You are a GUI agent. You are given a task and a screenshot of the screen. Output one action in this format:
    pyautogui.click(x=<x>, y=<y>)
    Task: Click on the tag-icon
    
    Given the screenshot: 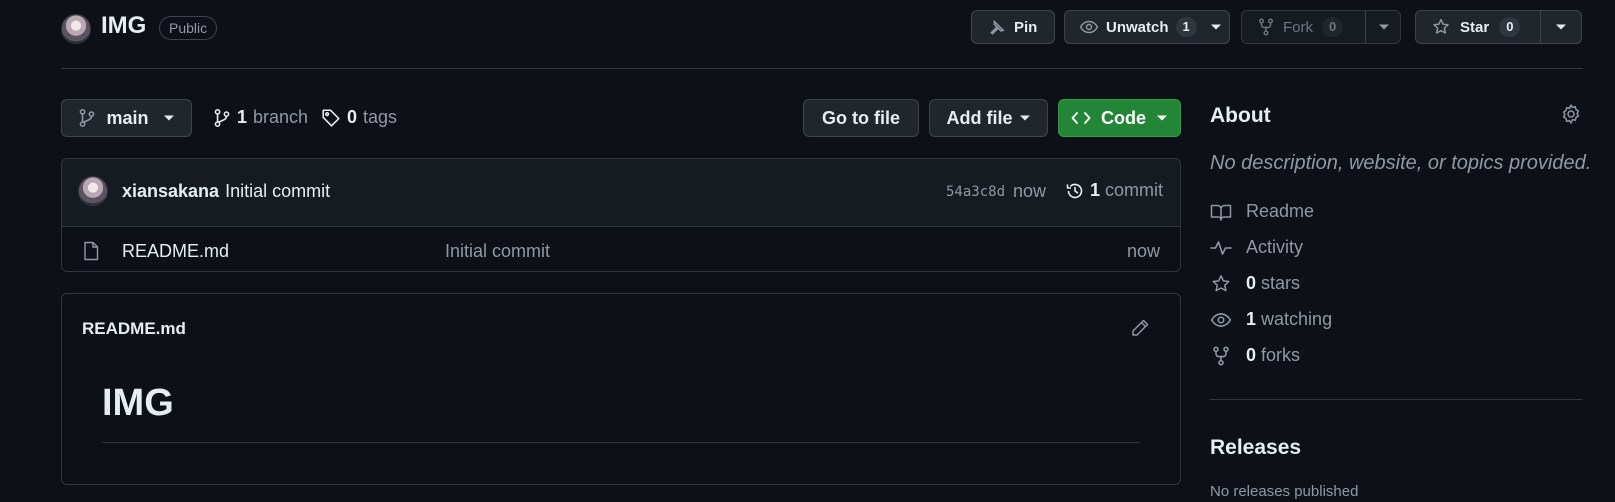 What is the action you would take?
    pyautogui.click(x=331, y=118)
    